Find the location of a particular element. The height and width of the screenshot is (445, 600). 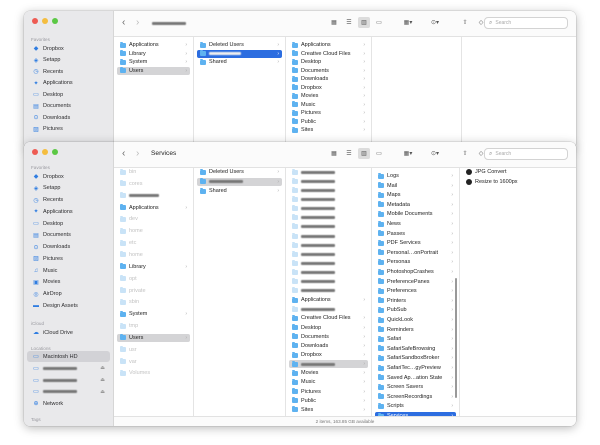

folder-row: Personal…onPortrait › is located at coordinates (415, 253).